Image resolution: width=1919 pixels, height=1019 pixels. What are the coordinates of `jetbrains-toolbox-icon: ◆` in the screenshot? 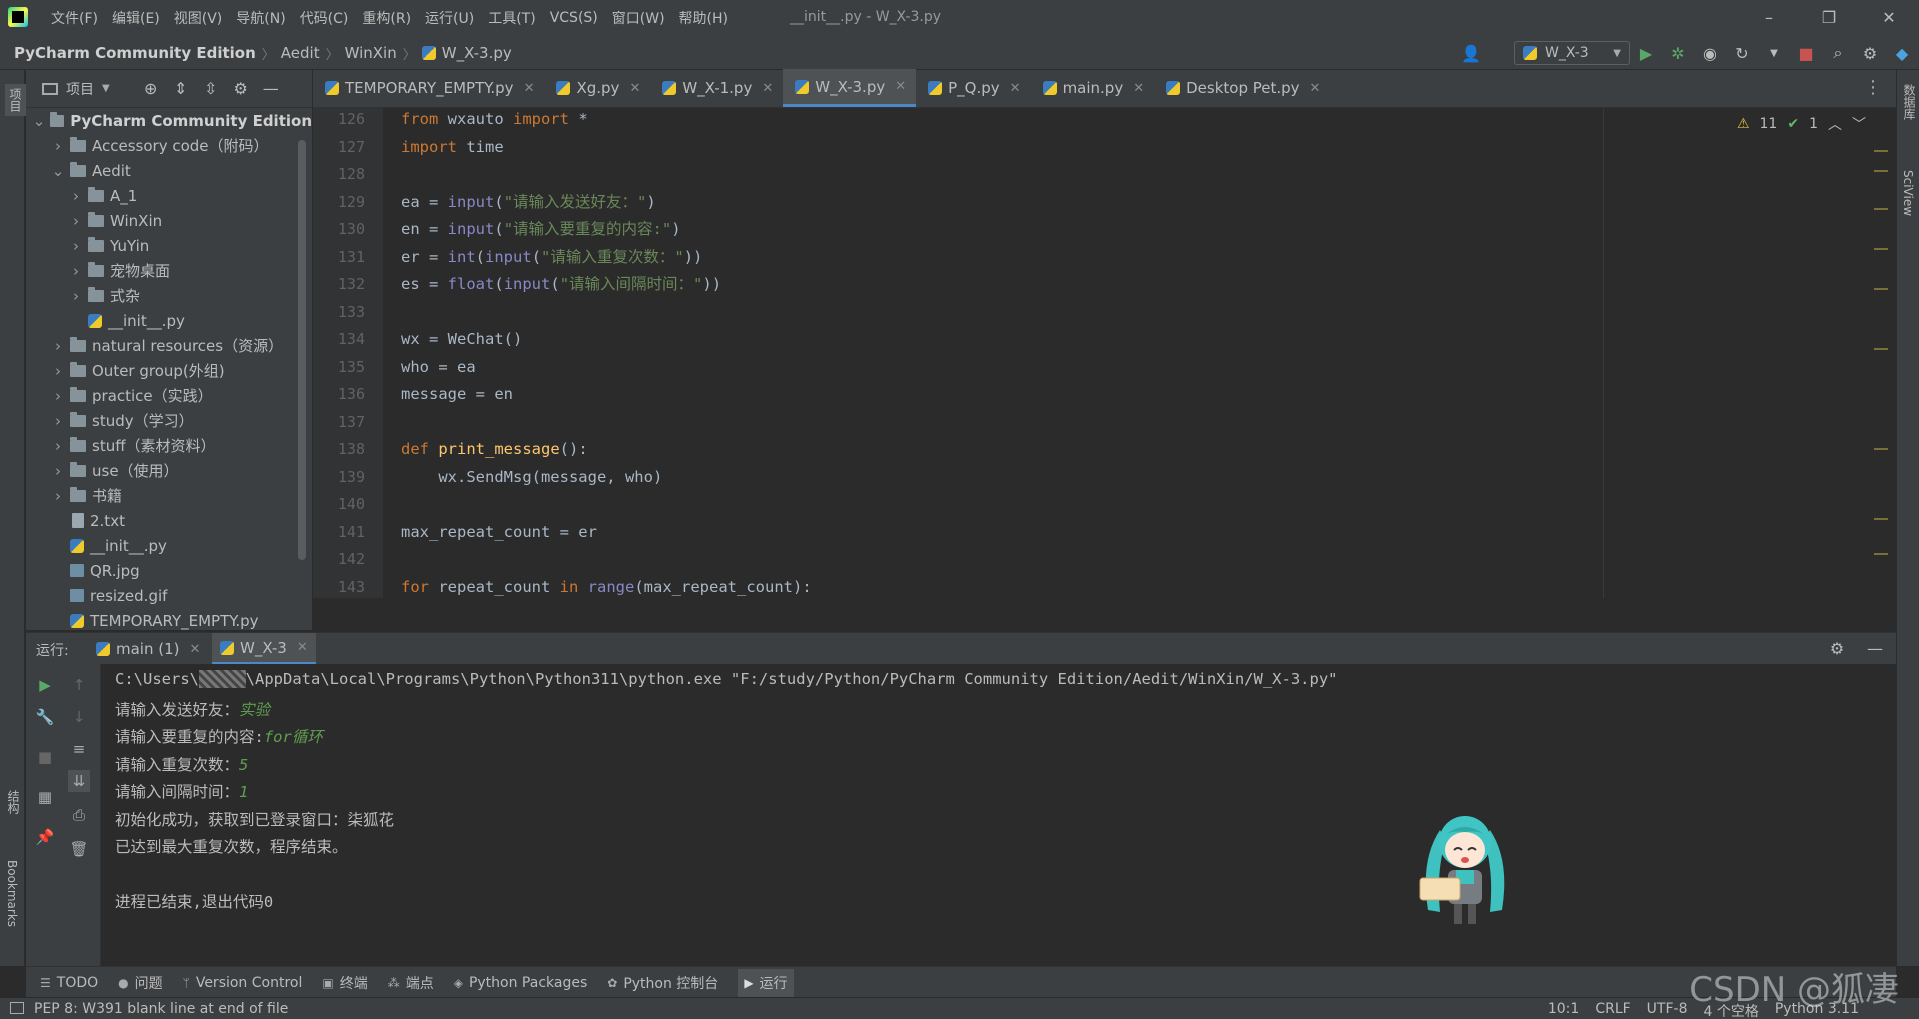 It's located at (1902, 53).